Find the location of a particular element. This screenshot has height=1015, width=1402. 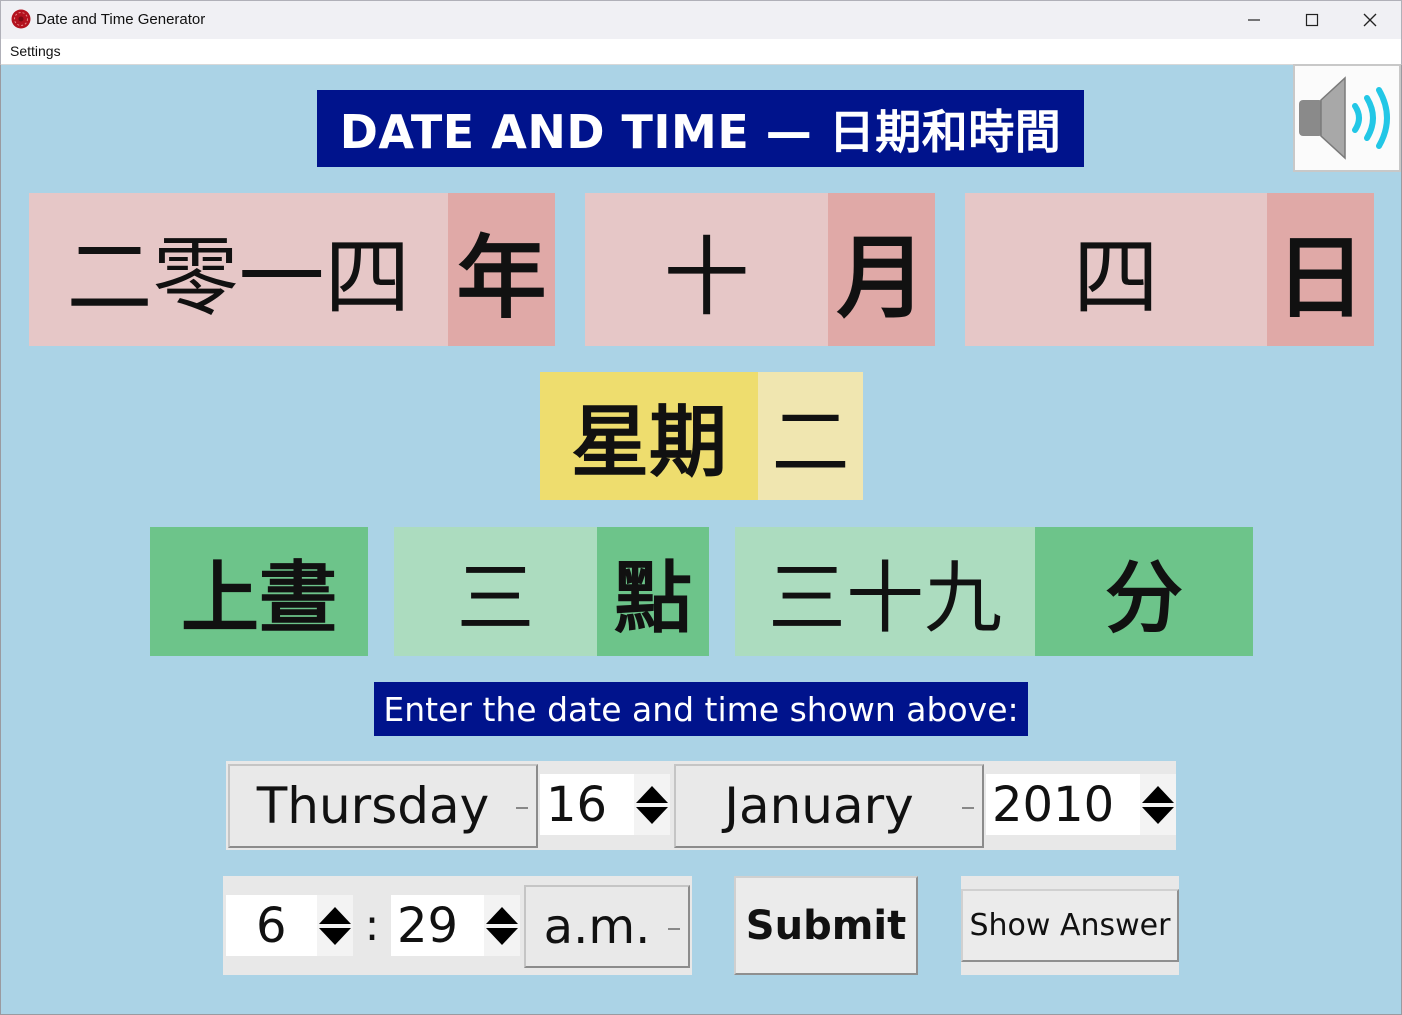

year-spinbox: 2010 is located at coordinates (1081, 804).